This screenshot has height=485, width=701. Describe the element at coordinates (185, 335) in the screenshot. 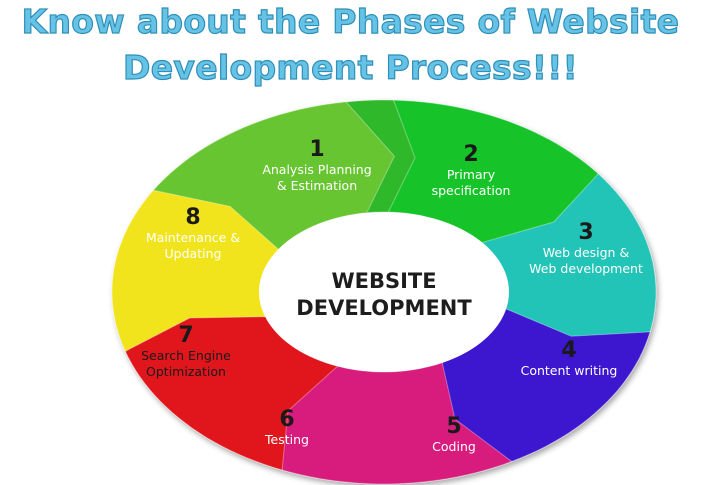

I see `phase-number-7: 7` at that location.